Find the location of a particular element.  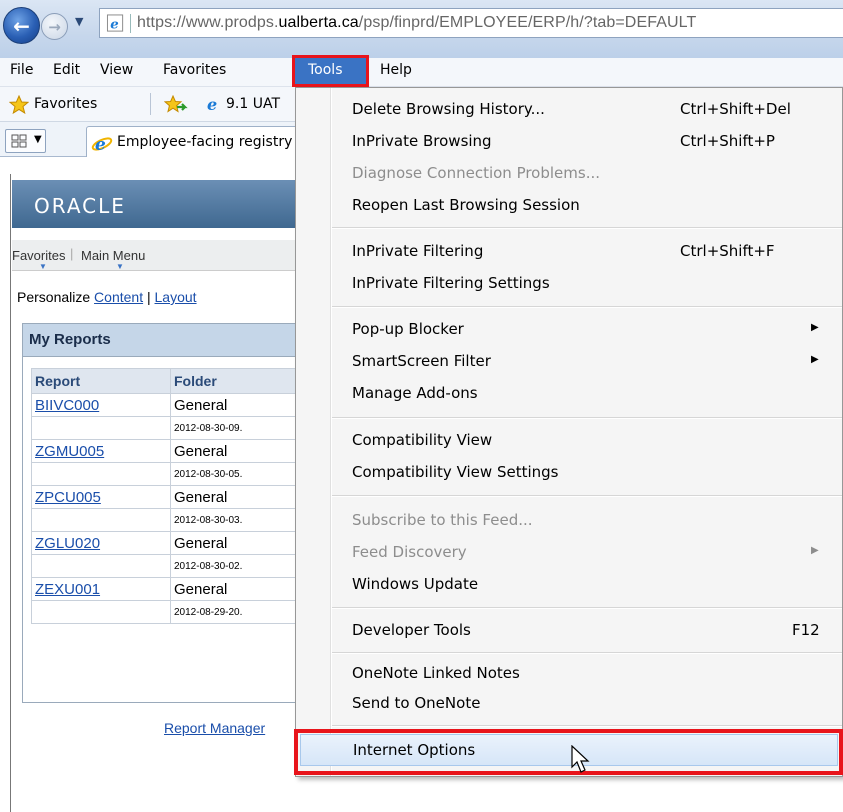

back-arrow-icon: ← is located at coordinates (21, 25).